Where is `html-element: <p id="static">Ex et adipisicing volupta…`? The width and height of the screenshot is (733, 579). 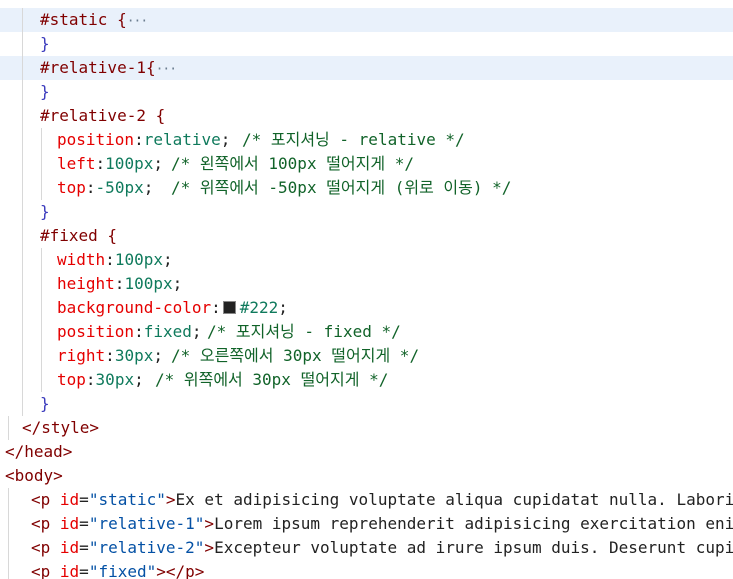 html-element: <p id="static">Ex et adipisicing volupta… is located at coordinates (382, 500).